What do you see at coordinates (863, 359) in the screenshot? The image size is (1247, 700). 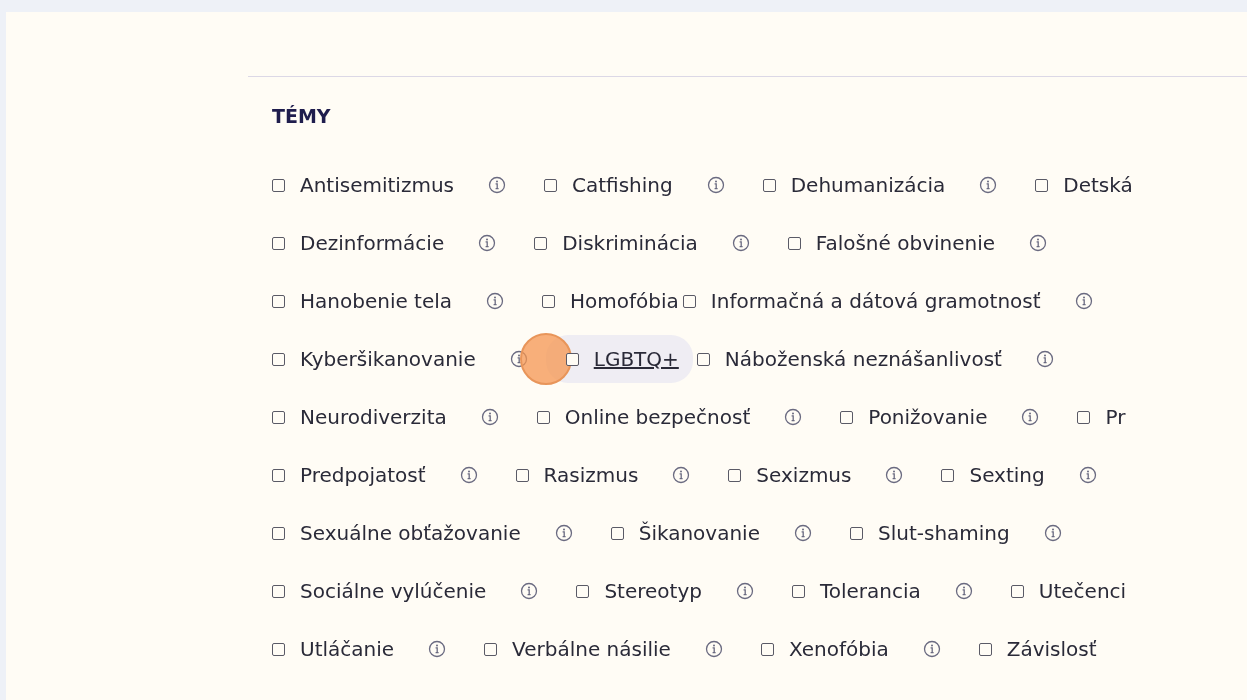 I see `topic-label: Náboženská neznášanlivosť` at bounding box center [863, 359].